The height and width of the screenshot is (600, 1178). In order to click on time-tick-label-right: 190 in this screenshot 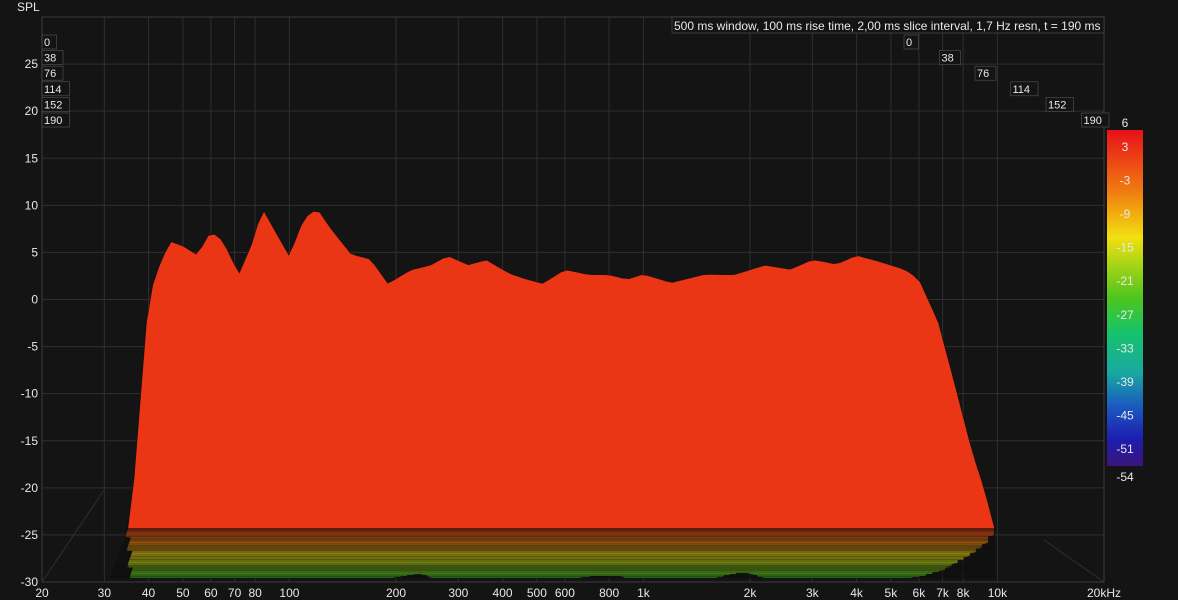, I will do `click(1093, 121)`.